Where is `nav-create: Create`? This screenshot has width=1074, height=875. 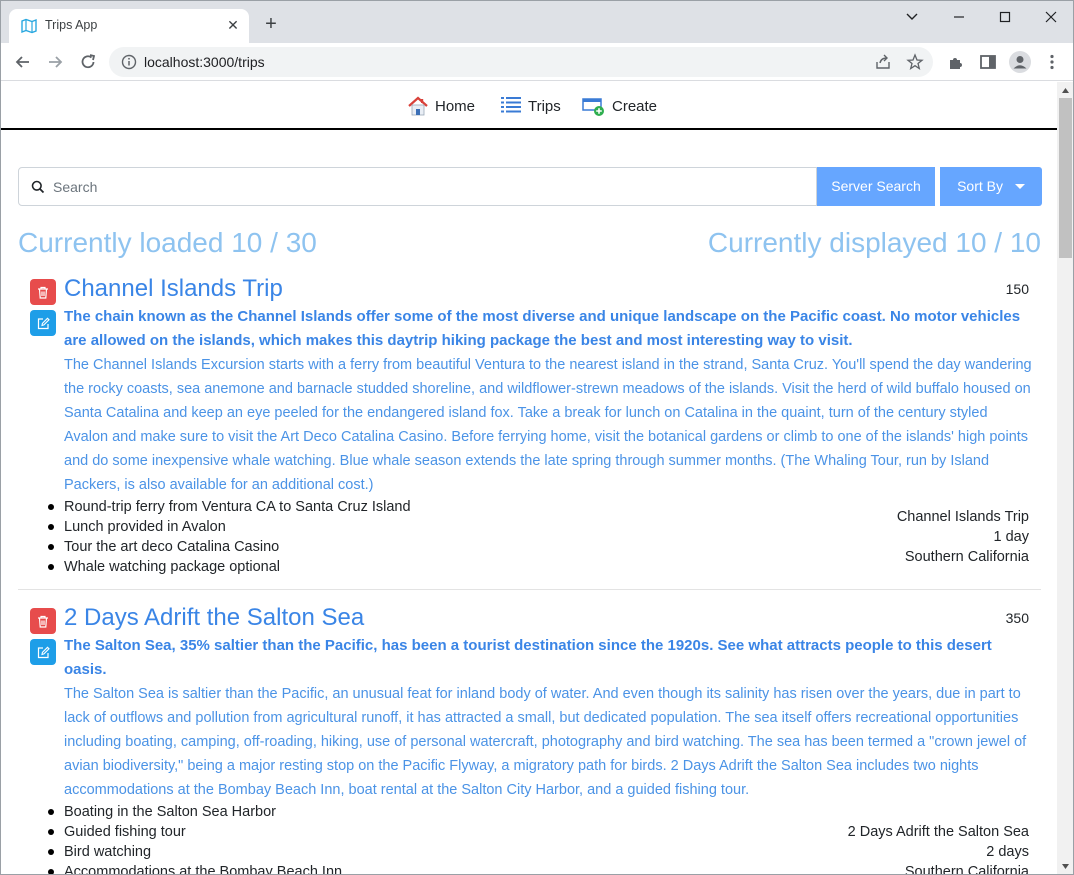 nav-create: Create is located at coordinates (619, 106).